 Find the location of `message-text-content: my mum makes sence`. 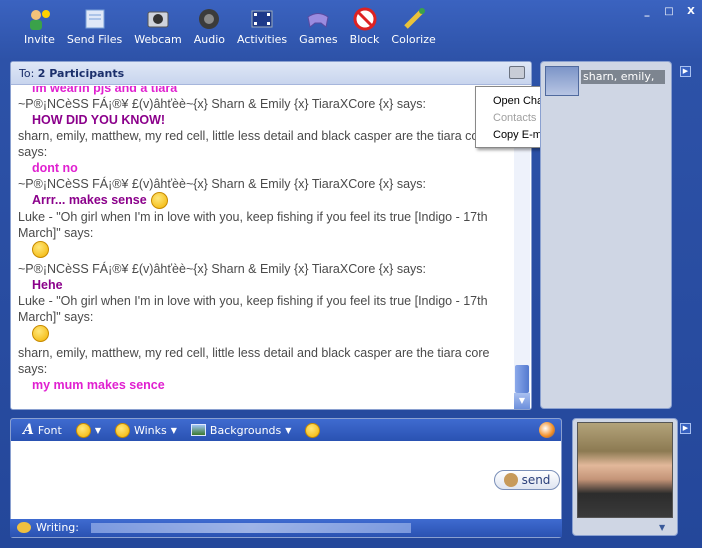

message-text-content: my mum makes sence is located at coordinates (98, 385).